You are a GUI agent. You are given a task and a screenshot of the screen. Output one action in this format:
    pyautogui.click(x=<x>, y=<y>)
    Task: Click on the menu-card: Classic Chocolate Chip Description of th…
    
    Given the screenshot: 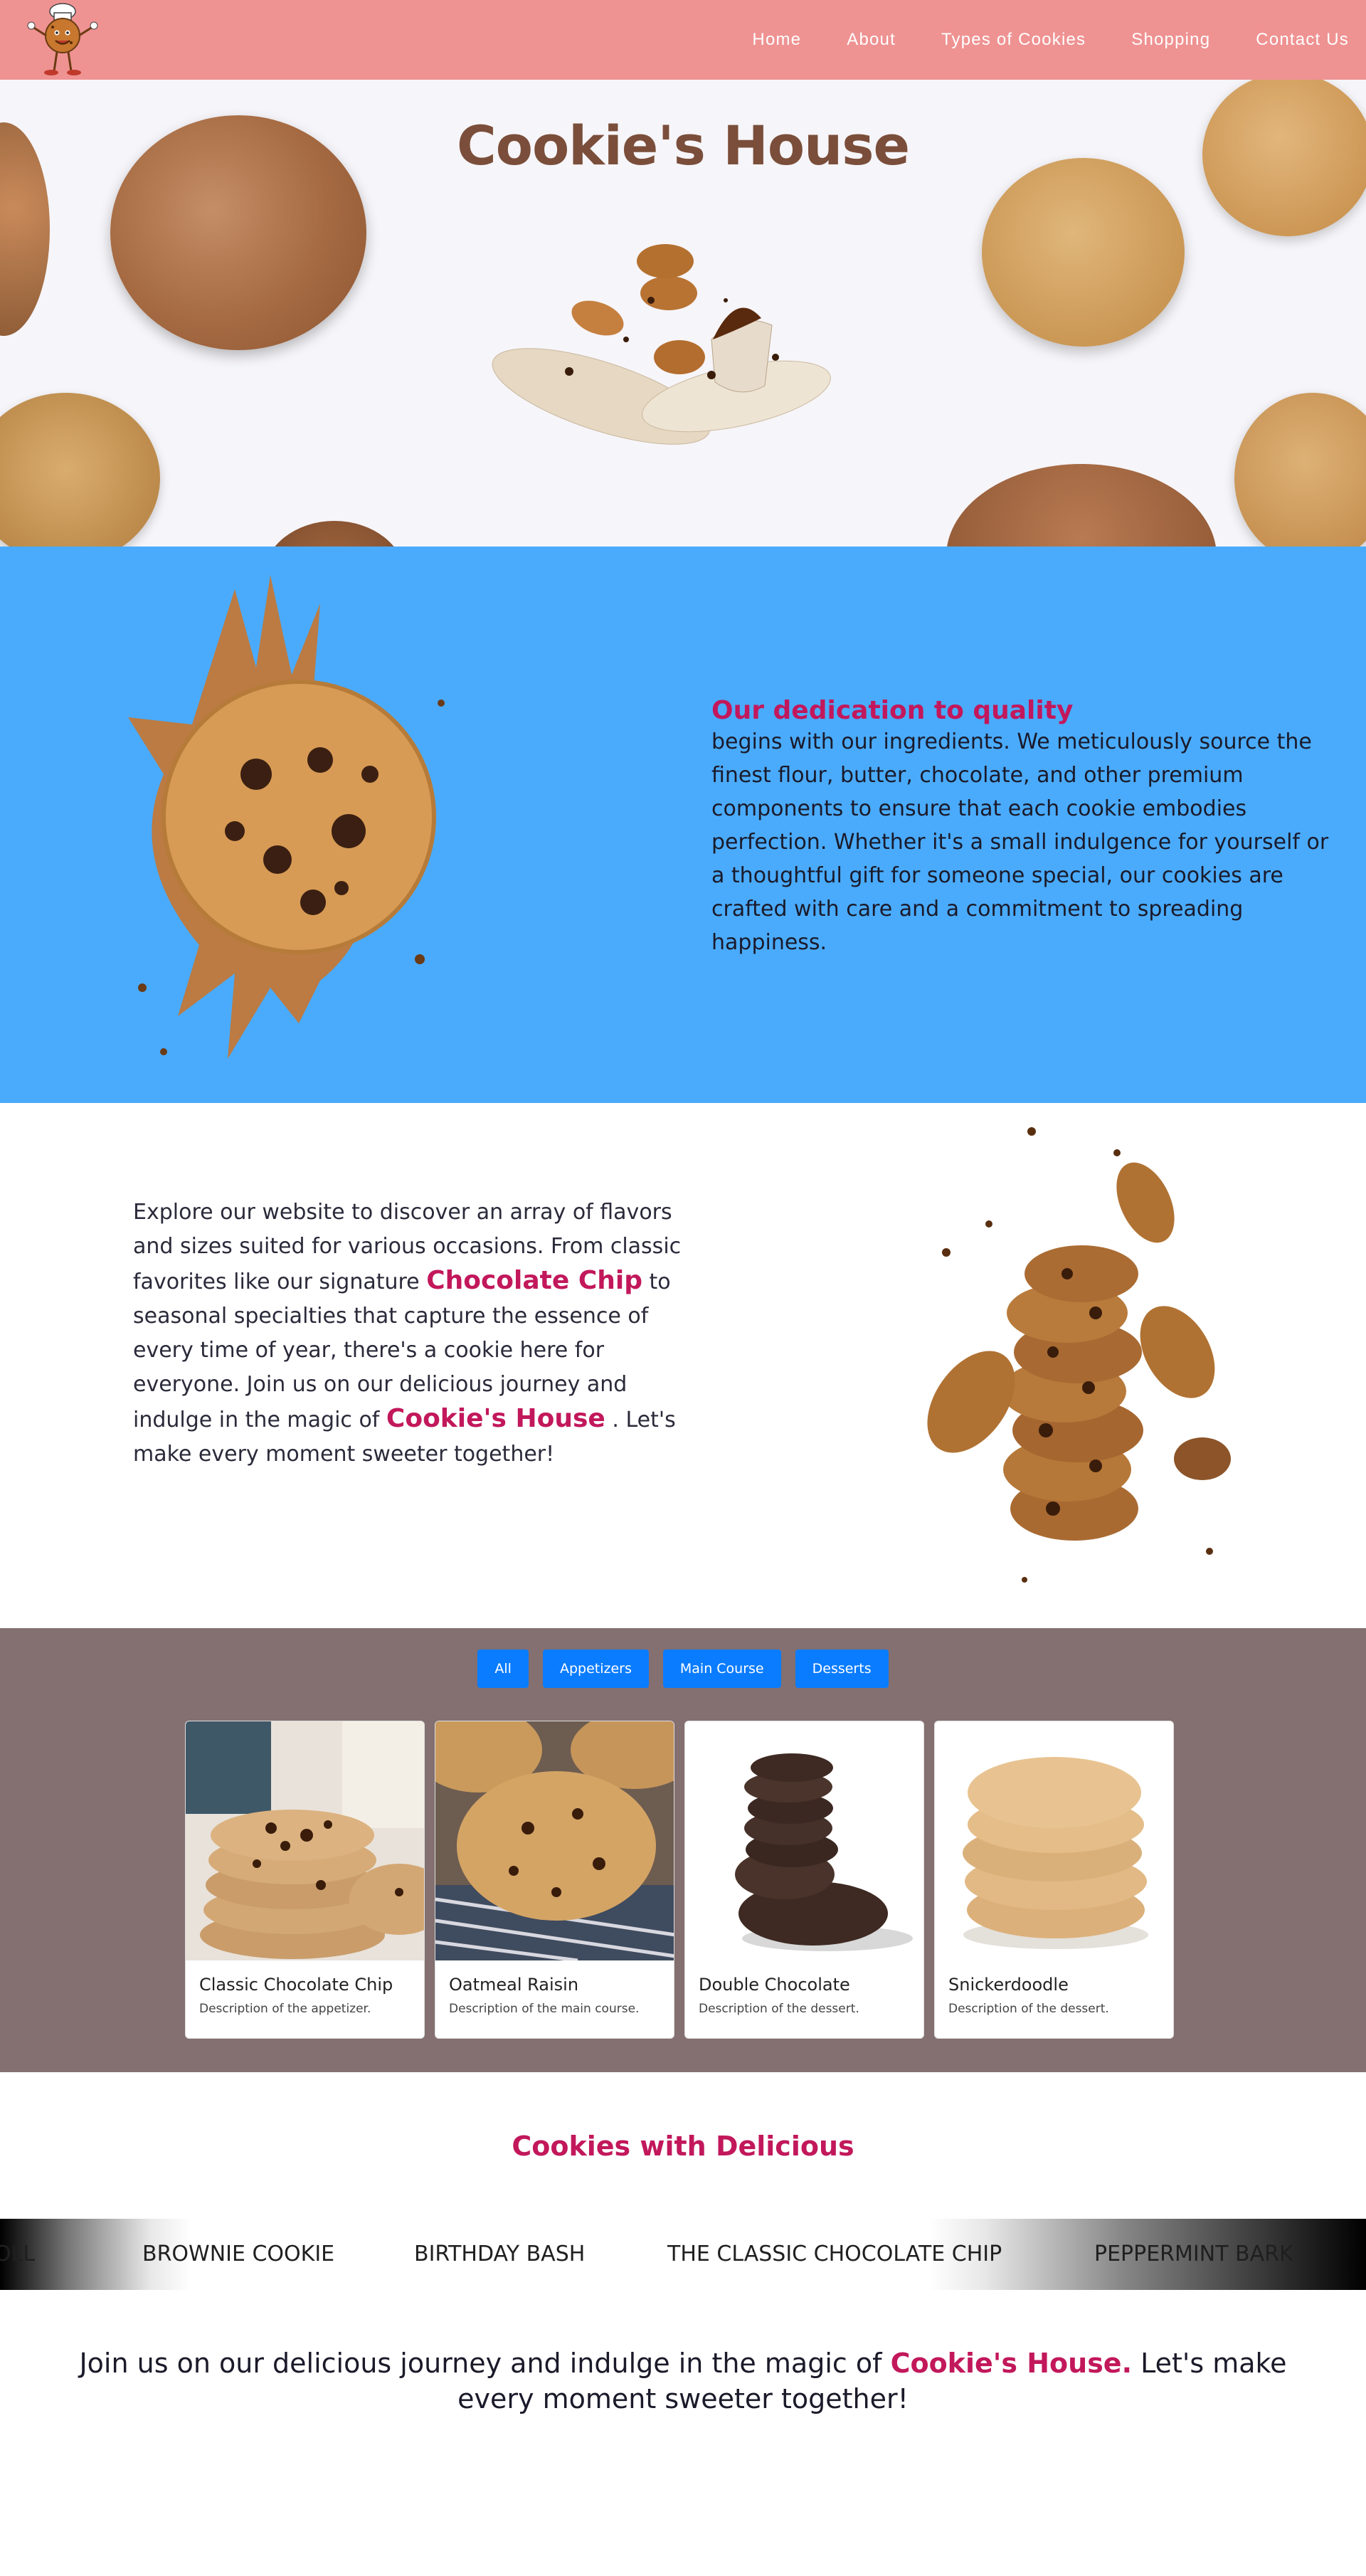 What is the action you would take?
    pyautogui.click(x=305, y=1880)
    